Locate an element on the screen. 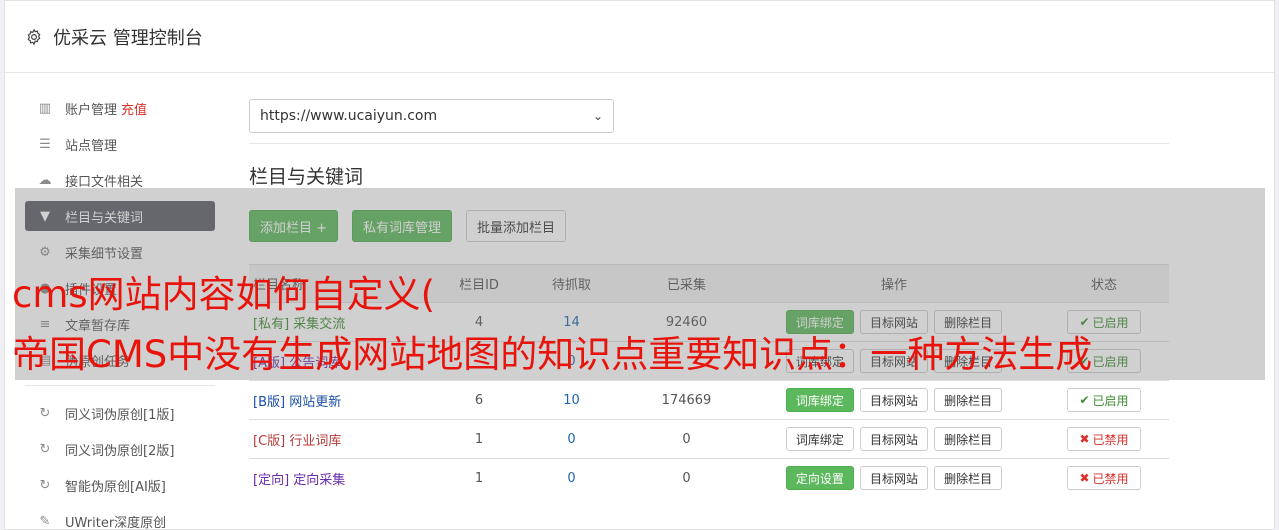 The image size is (1279, 530). sidebar-item-label: 接口文件相关 is located at coordinates (104, 182).